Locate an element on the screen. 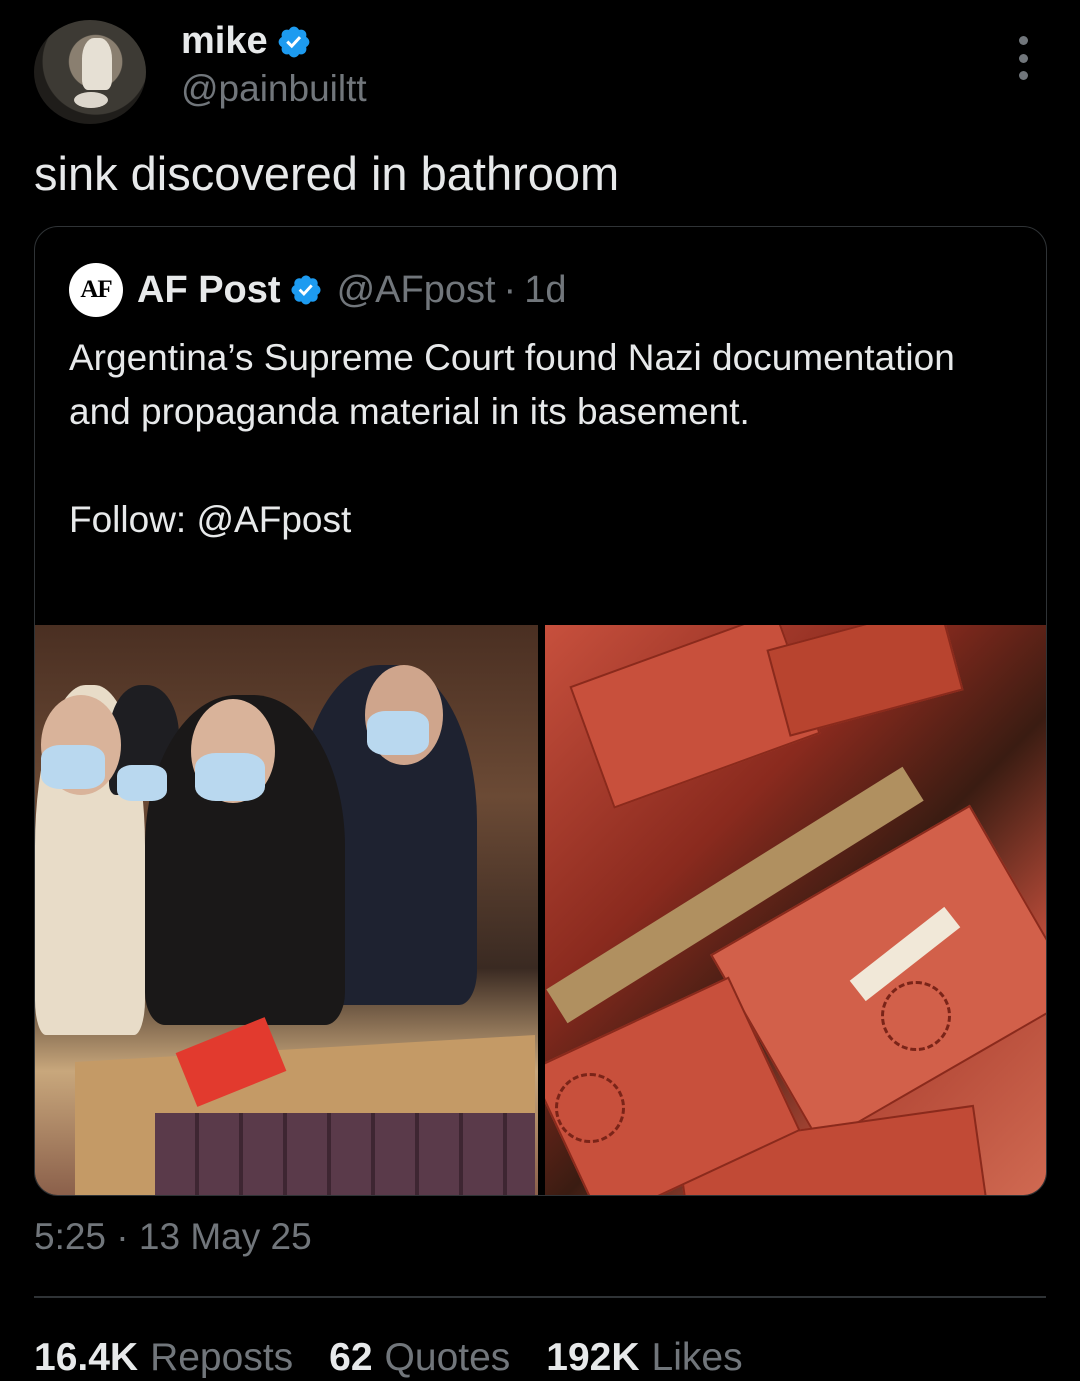 This screenshot has width=1080, height=1381. reposts-stat: 16.4K Reposts is located at coordinates (163, 1358).